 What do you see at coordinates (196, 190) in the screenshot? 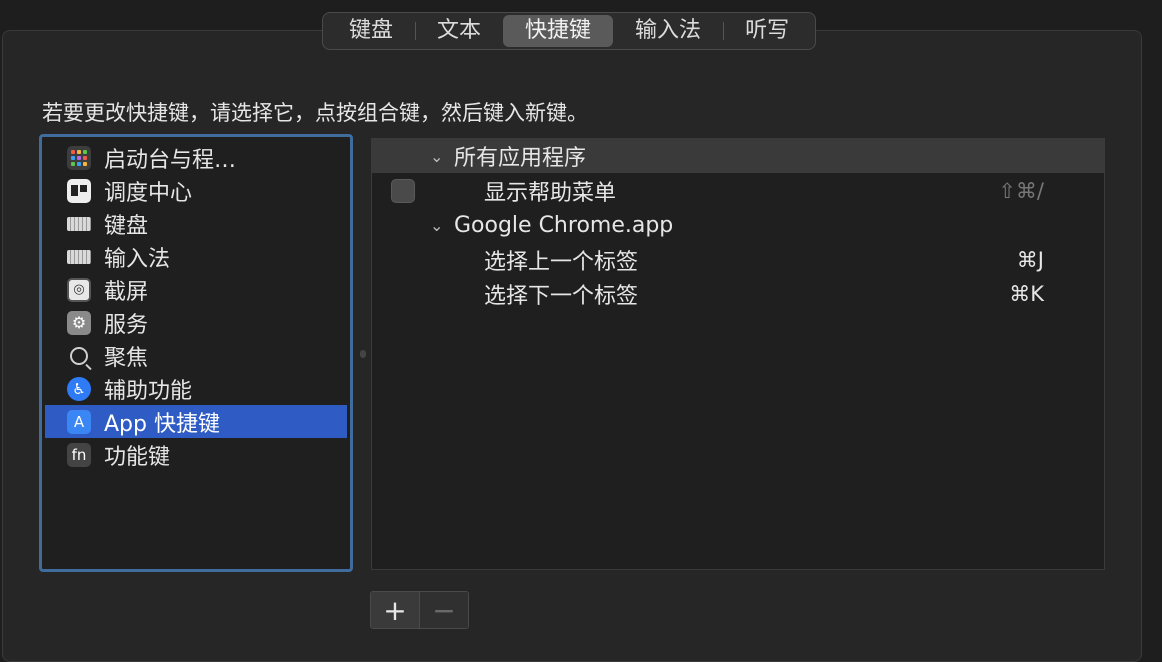
I see `sidebar-item-mission-control: 调度中心` at bounding box center [196, 190].